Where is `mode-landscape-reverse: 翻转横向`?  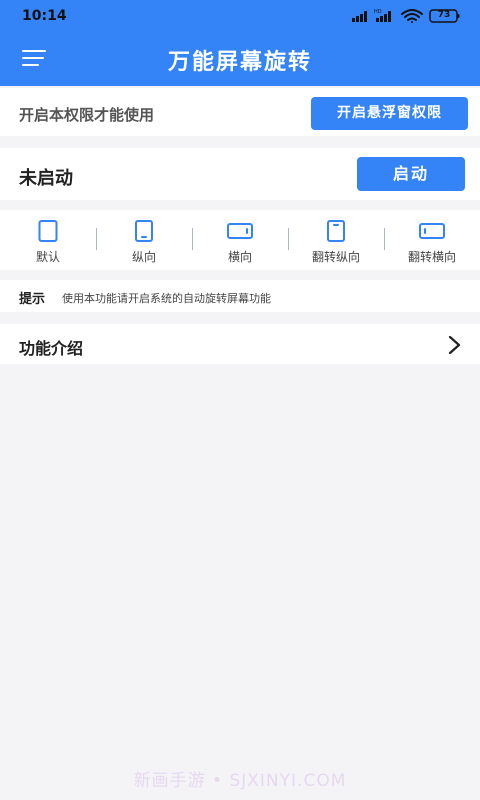 mode-landscape-reverse: 翻转横向 is located at coordinates (432, 240).